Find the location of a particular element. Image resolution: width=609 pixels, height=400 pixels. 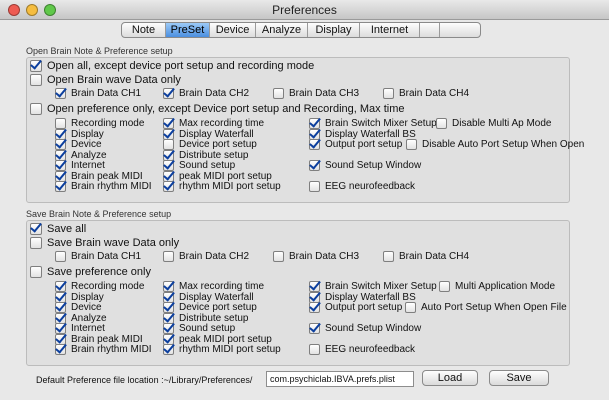

open-ch2-option: Brain Data CH2 is located at coordinates (206, 93).